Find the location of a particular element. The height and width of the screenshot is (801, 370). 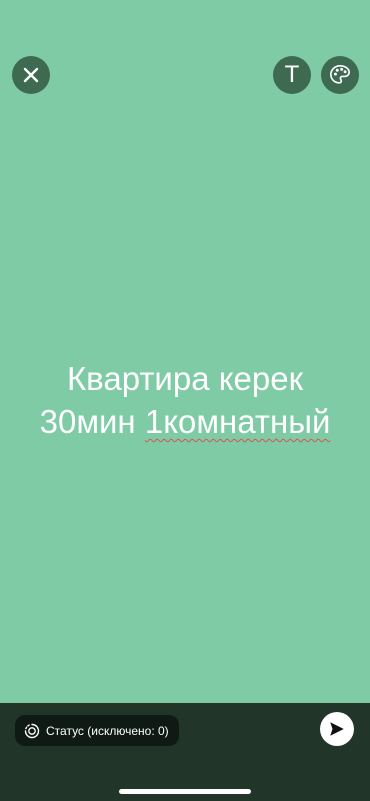

status-privacy-button: Статус (исключено: 0) is located at coordinates (97, 730).